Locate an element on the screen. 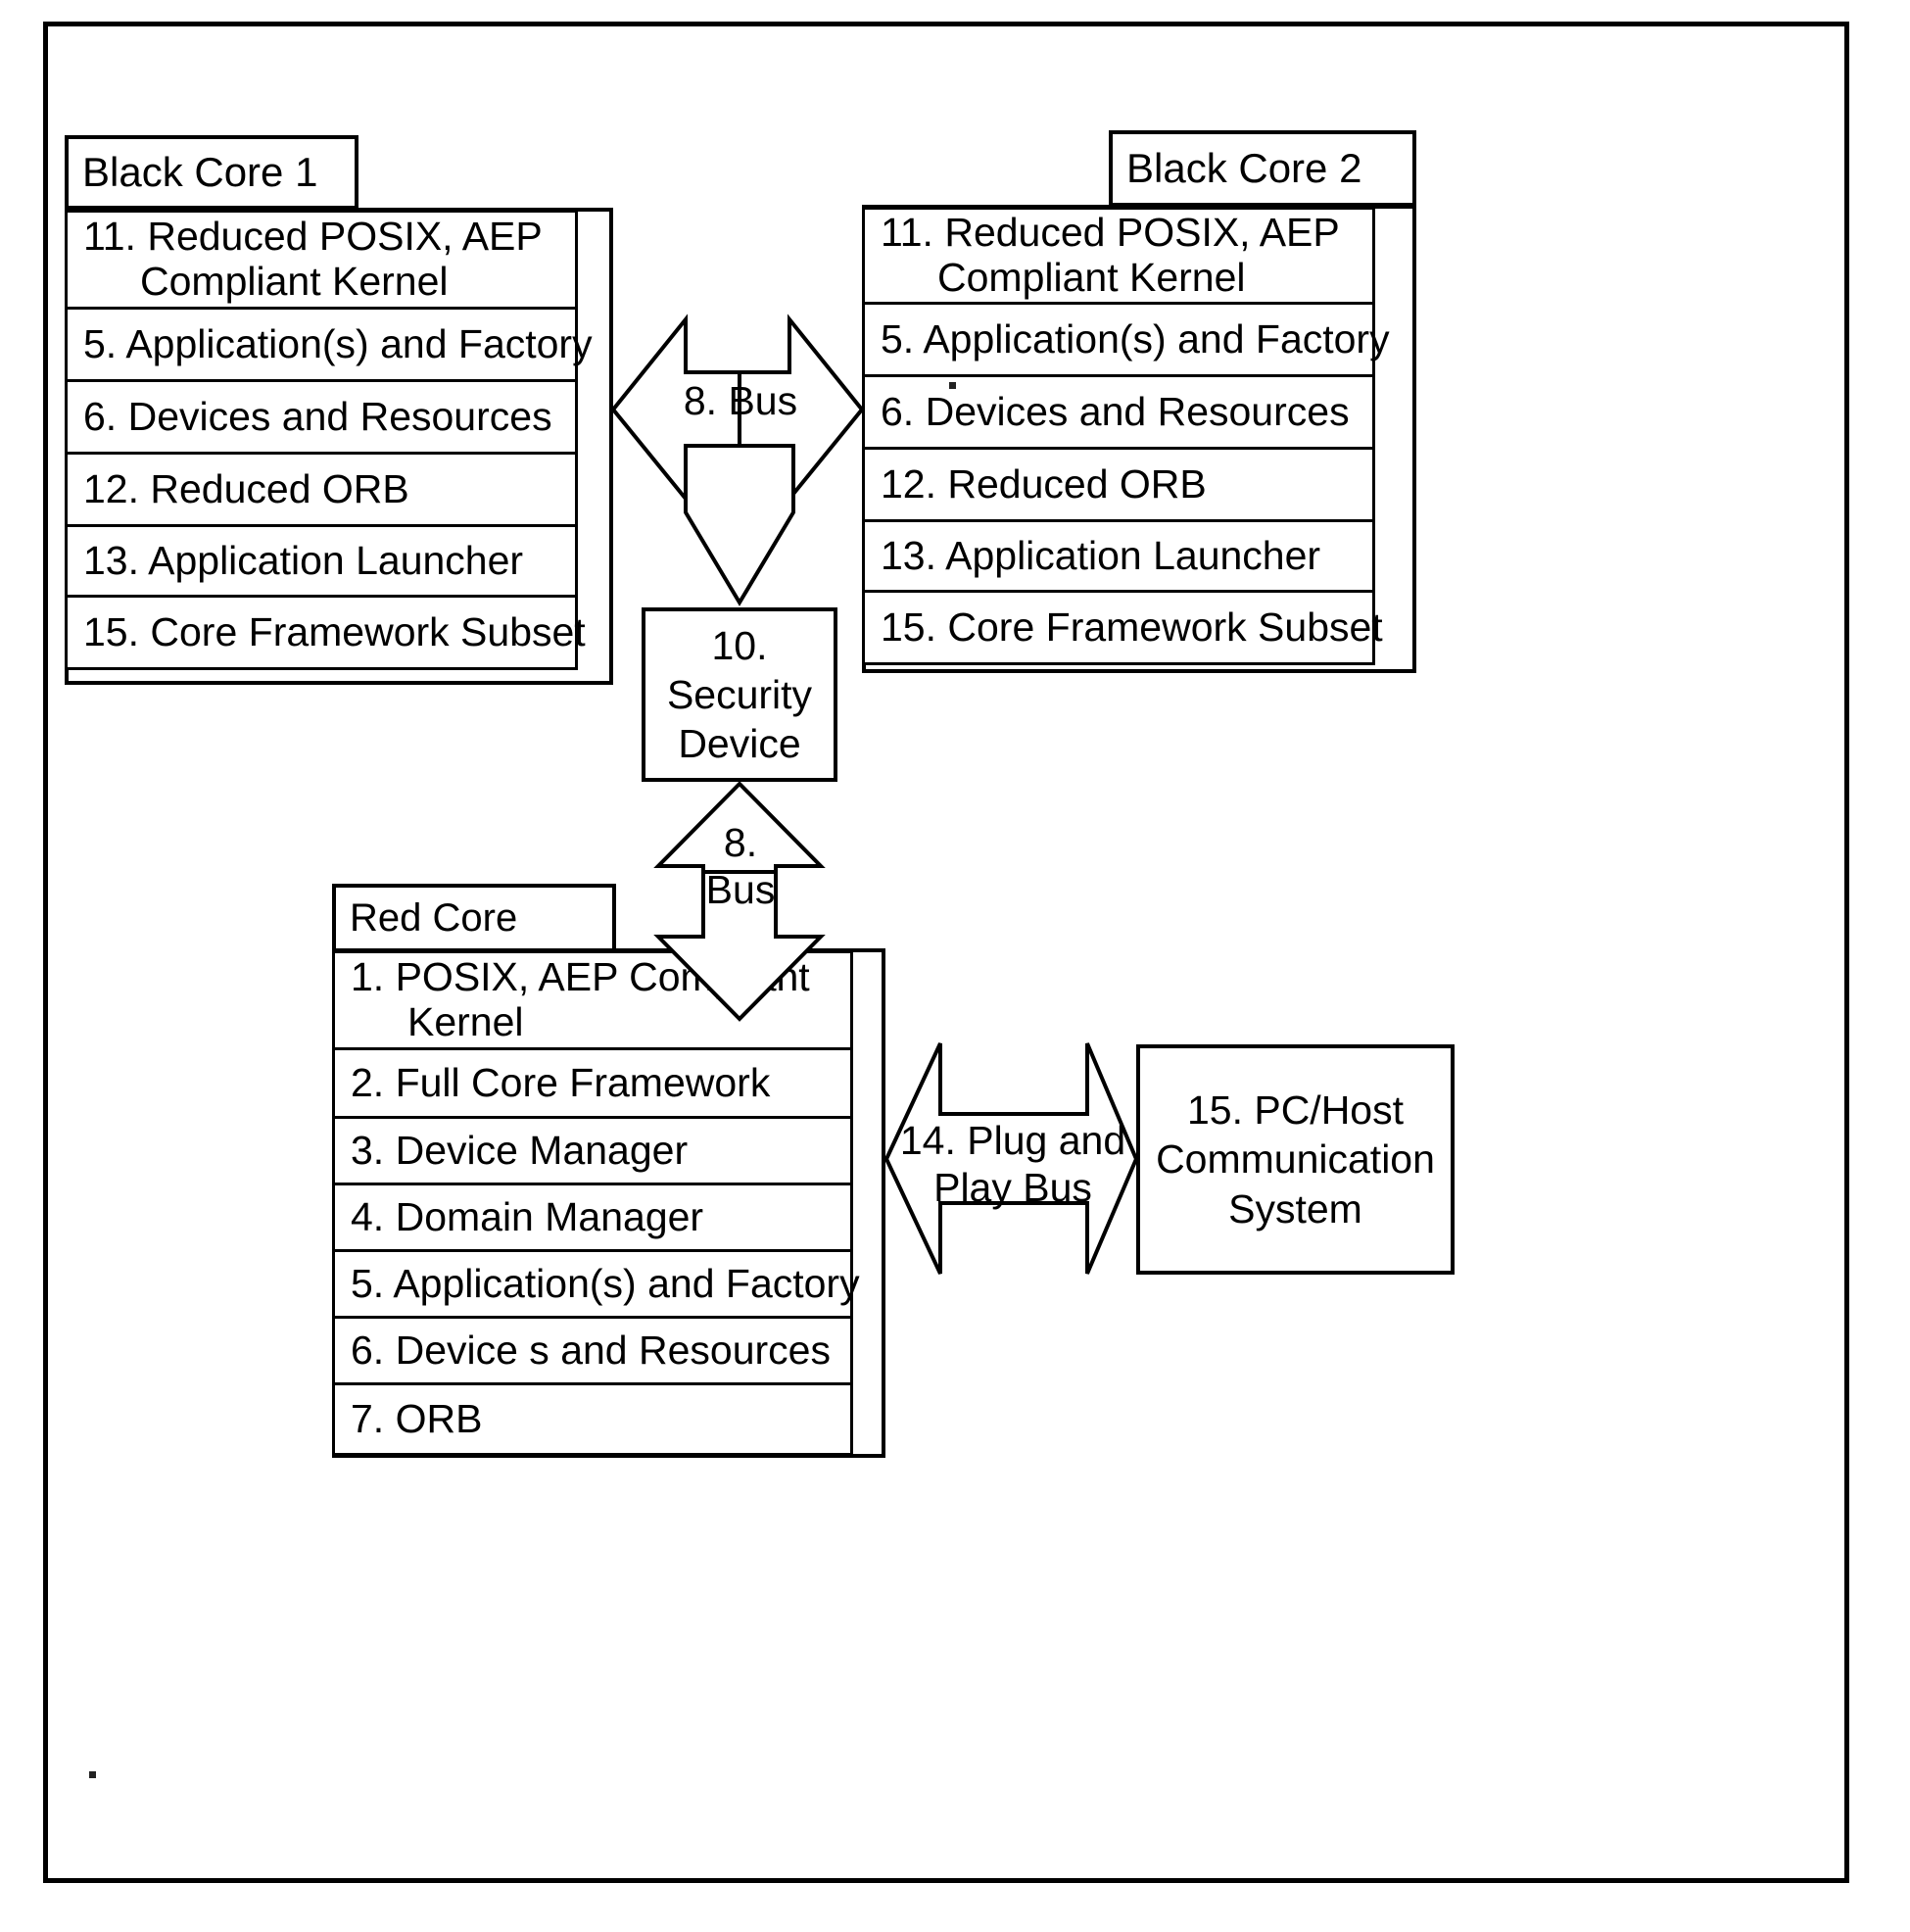 The image size is (1910, 1932). black-core-2-title: Black Core 2 is located at coordinates (1244, 168).